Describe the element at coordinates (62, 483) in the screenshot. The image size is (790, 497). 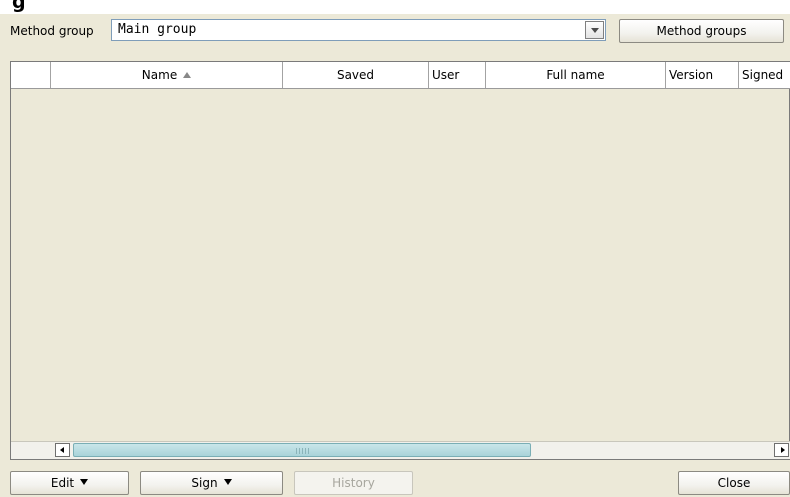
I see `edit-button-label: Edit` at that location.